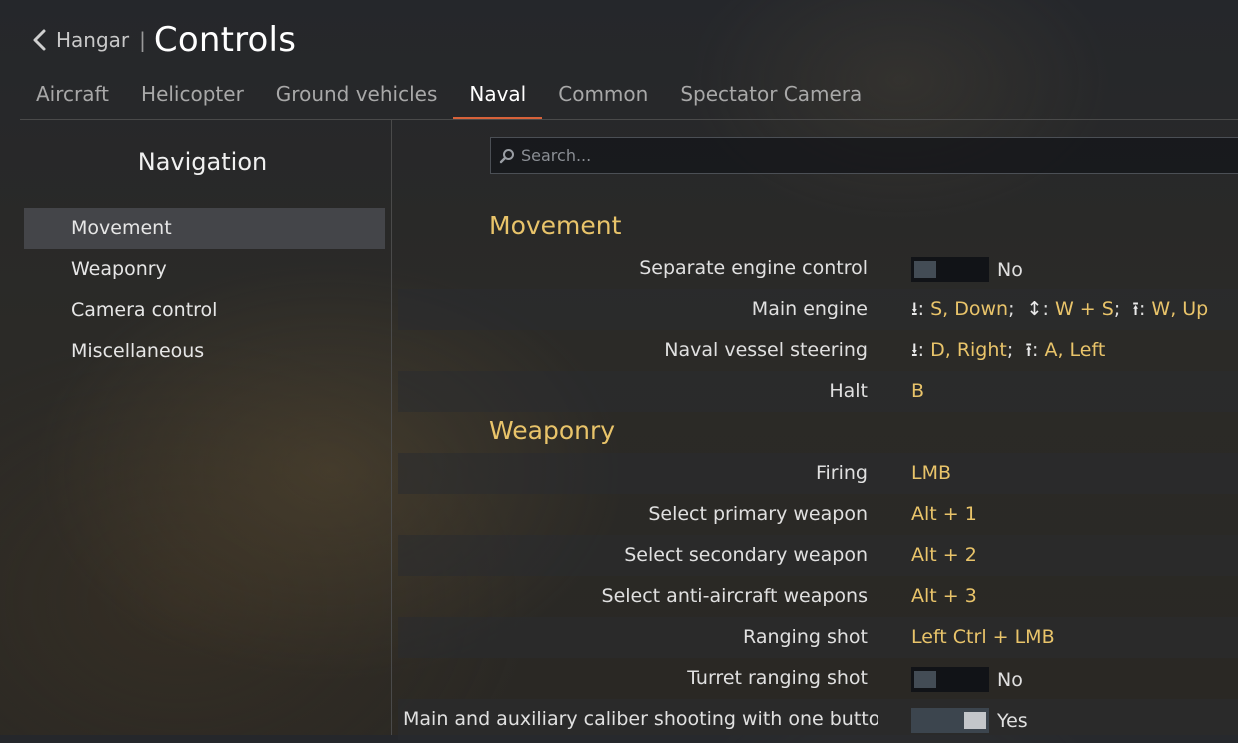  What do you see at coordinates (603, 95) in the screenshot?
I see `tab-common: Common` at bounding box center [603, 95].